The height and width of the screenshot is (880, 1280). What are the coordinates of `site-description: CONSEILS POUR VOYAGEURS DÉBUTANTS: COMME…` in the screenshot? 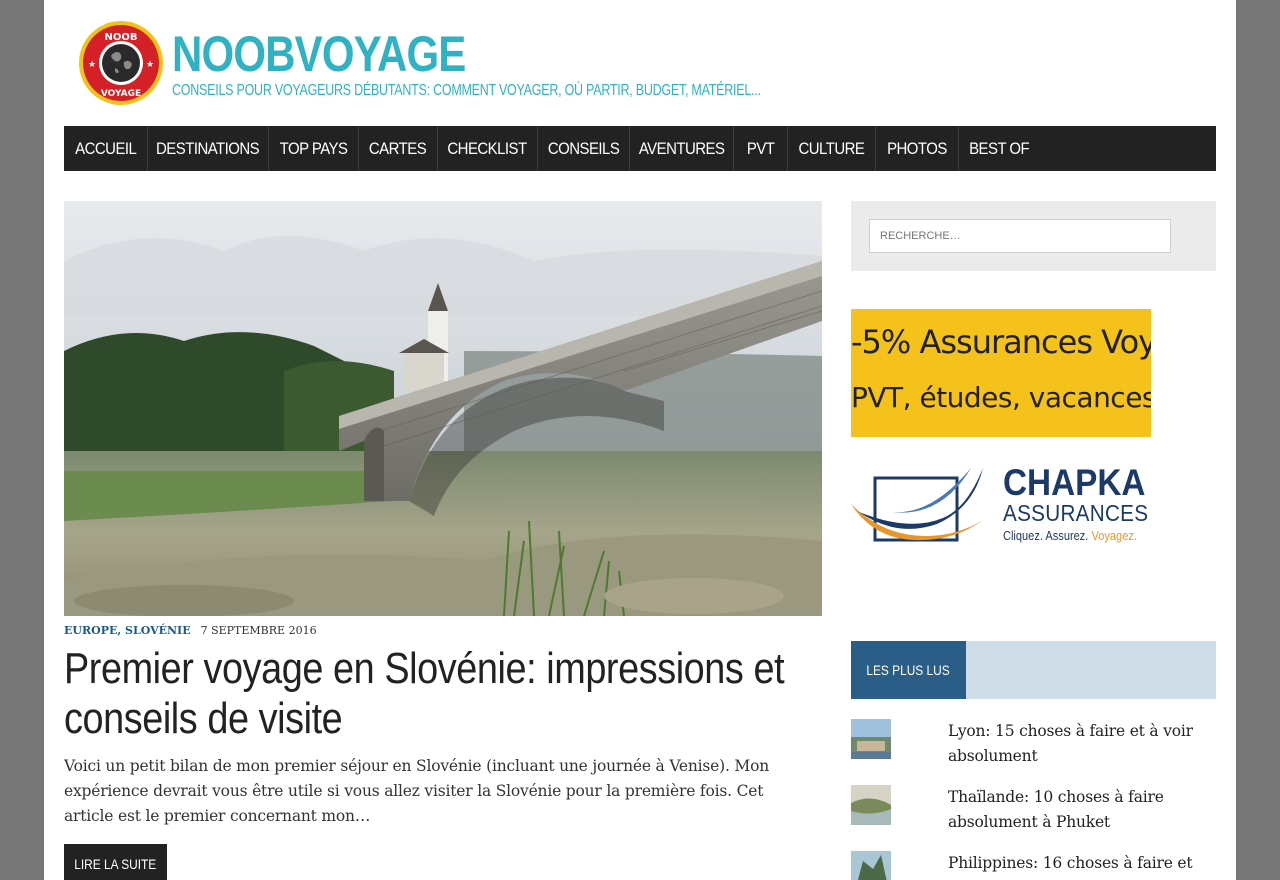 It's located at (466, 90).